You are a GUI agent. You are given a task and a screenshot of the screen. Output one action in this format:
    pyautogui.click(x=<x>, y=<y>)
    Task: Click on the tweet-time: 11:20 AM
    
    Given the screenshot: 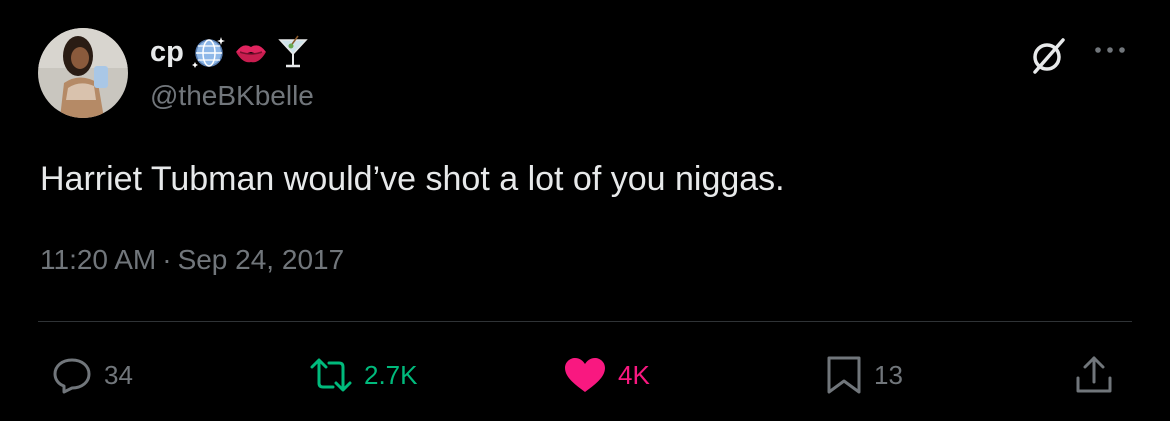 What is the action you would take?
    pyautogui.click(x=98, y=260)
    